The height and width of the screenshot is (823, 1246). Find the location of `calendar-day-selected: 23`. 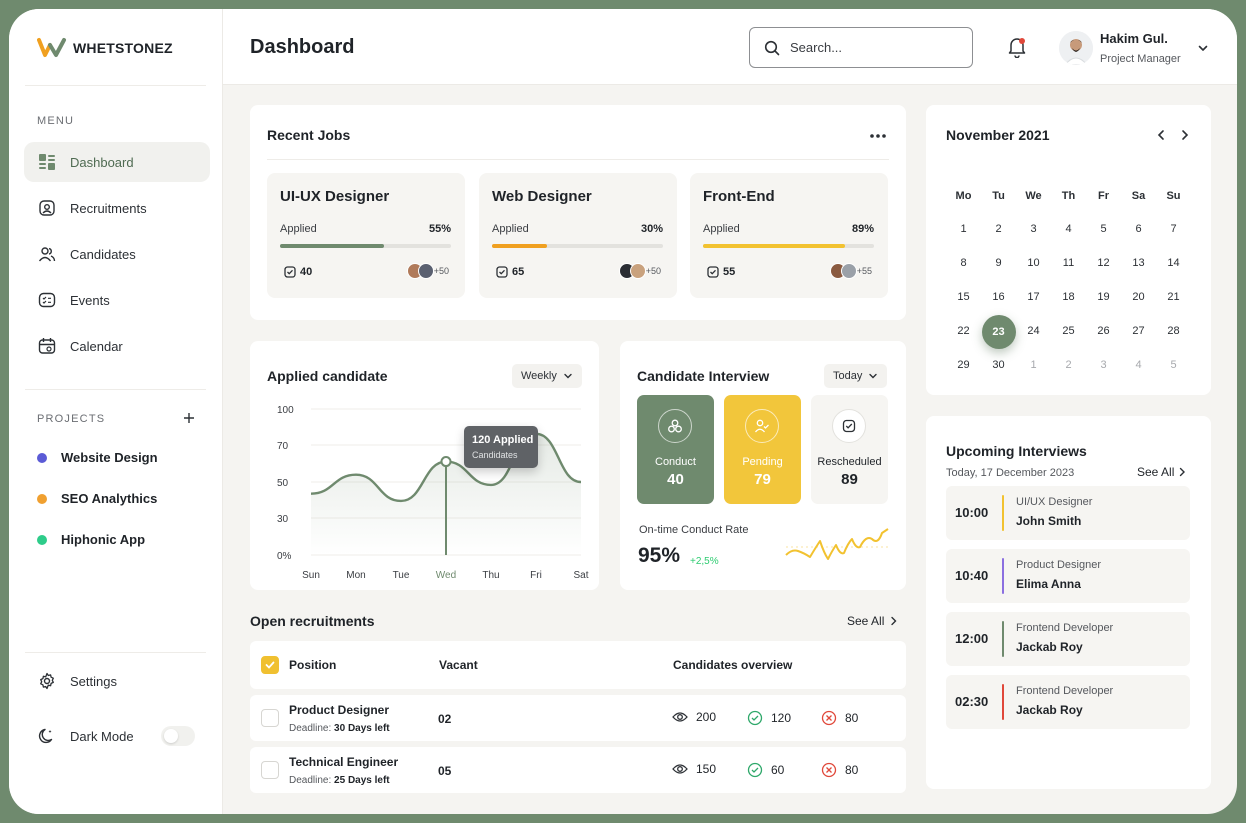

calendar-day-selected: 23 is located at coordinates (998, 332).